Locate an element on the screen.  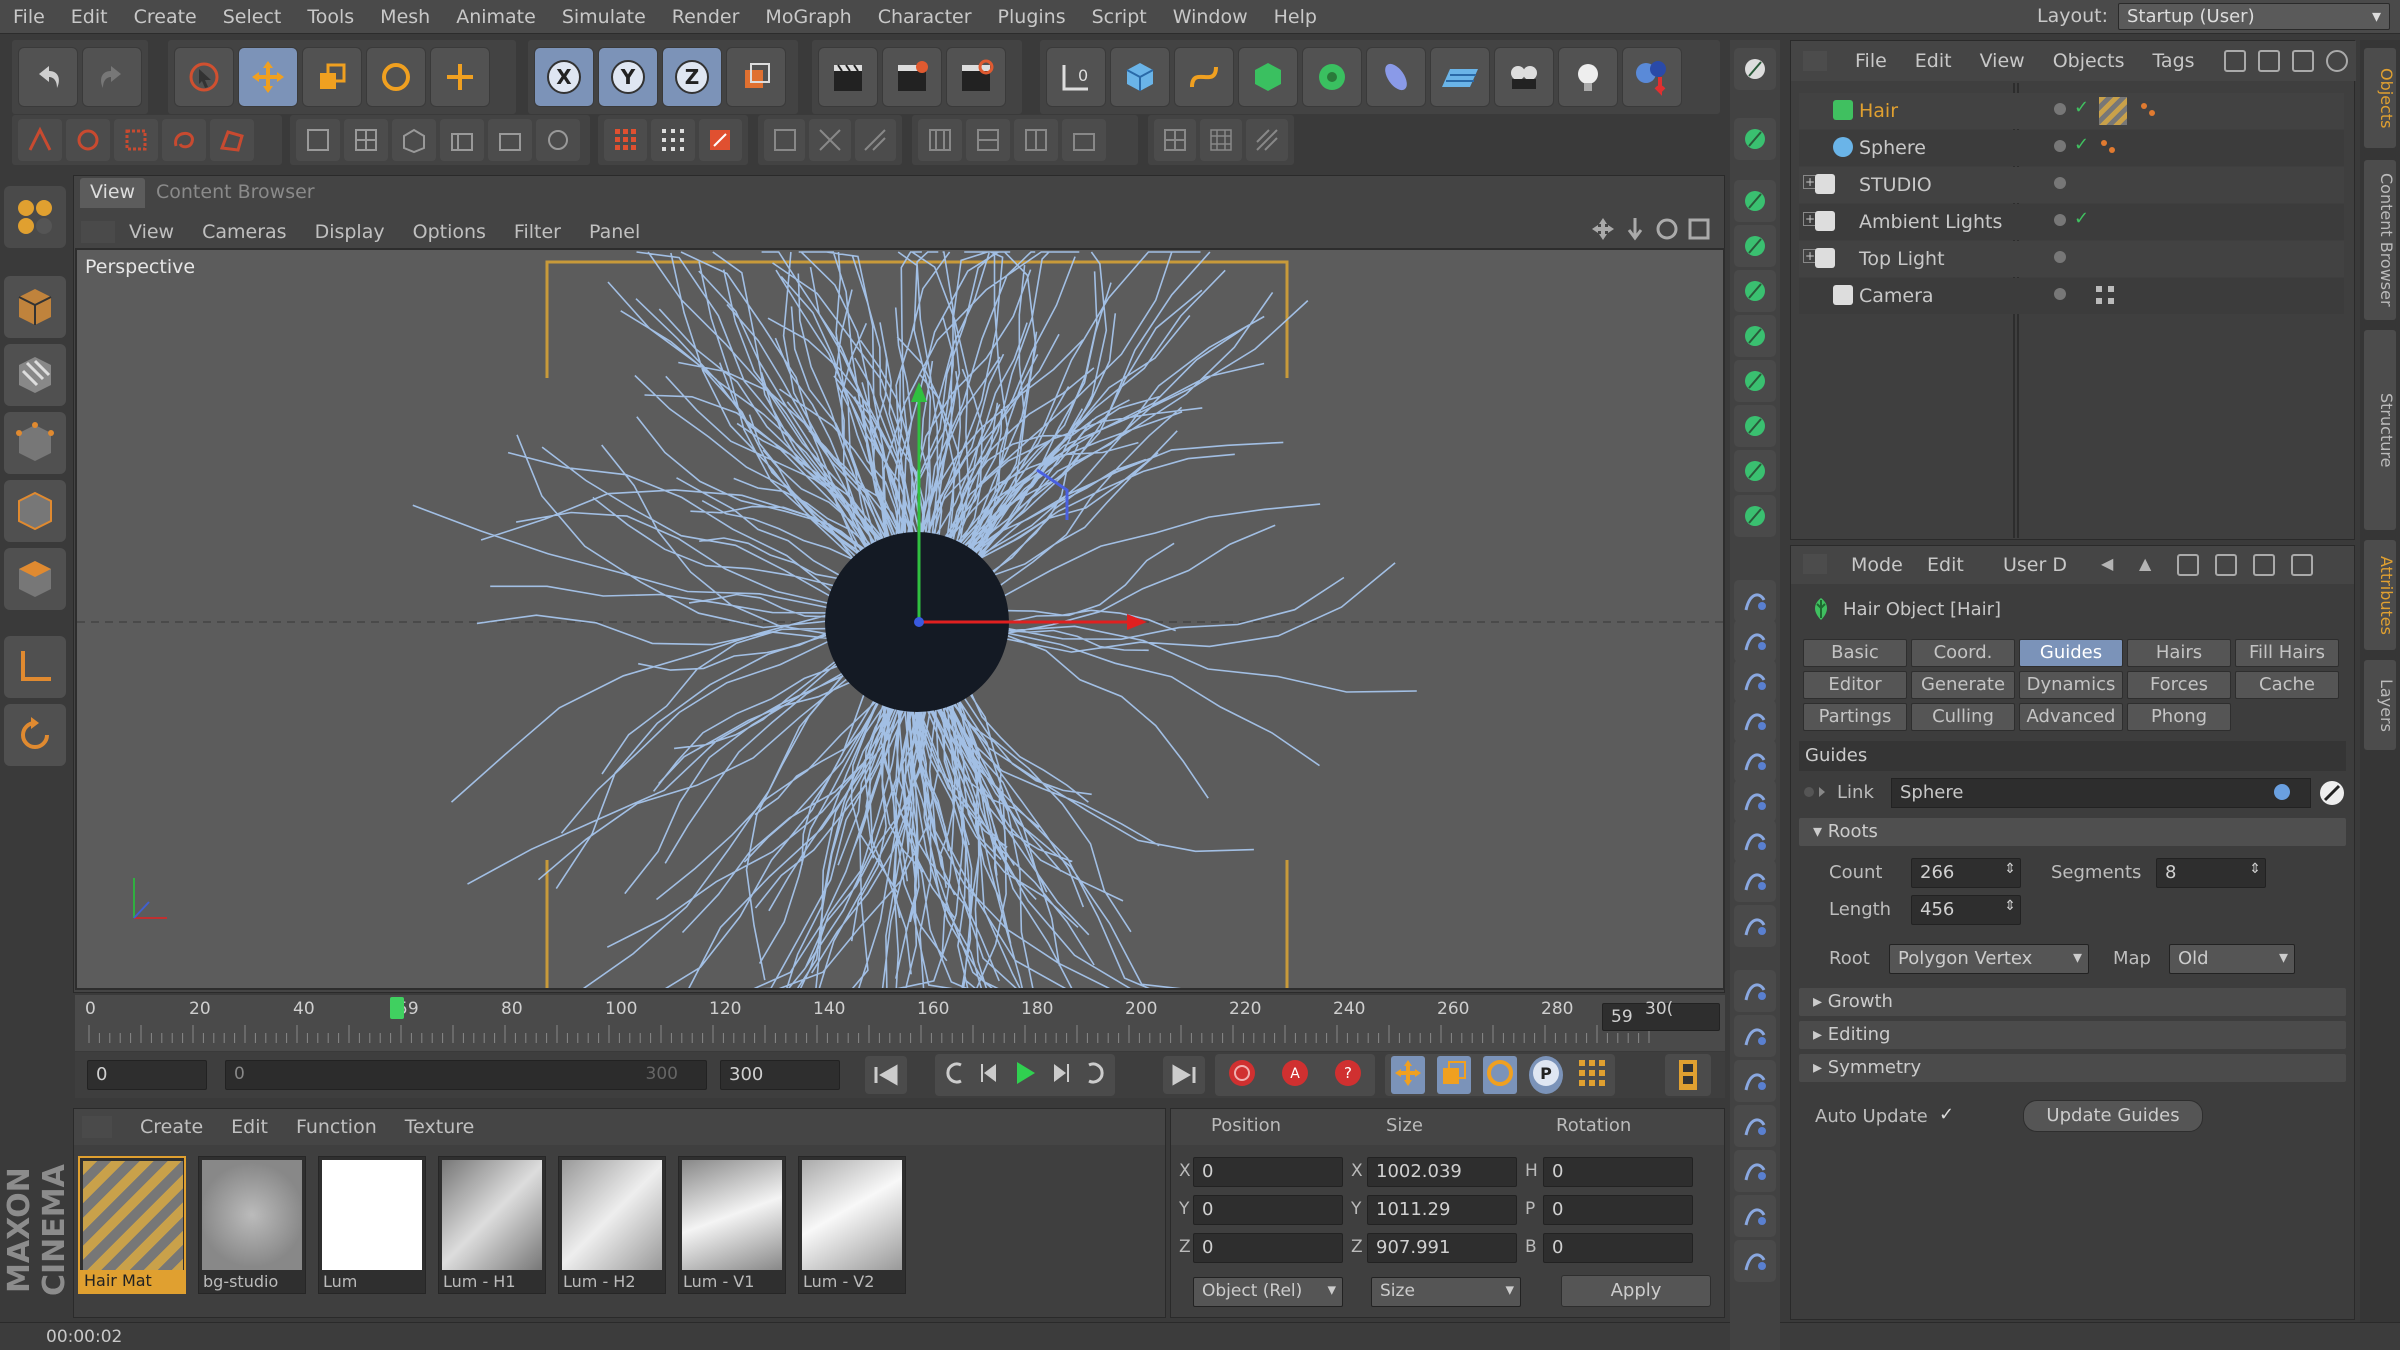
object-menu-view: View is located at coordinates (2002, 61).